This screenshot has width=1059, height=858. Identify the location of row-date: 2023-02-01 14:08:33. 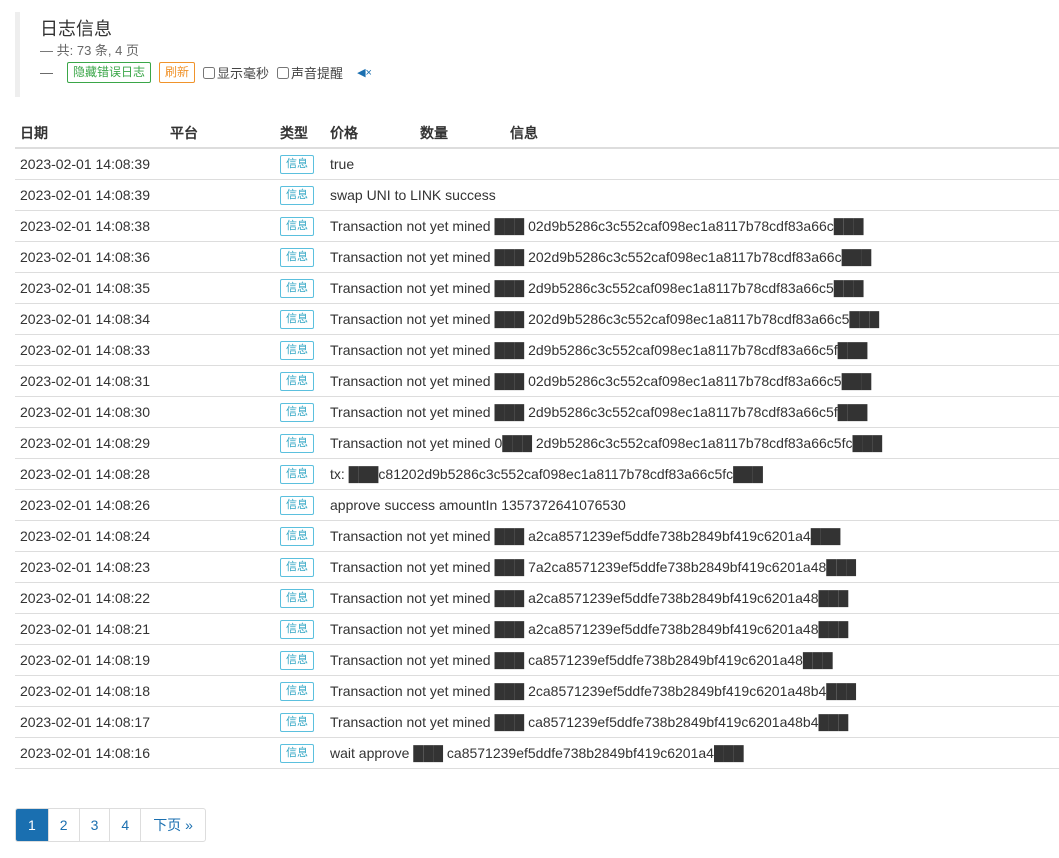
(90, 350).